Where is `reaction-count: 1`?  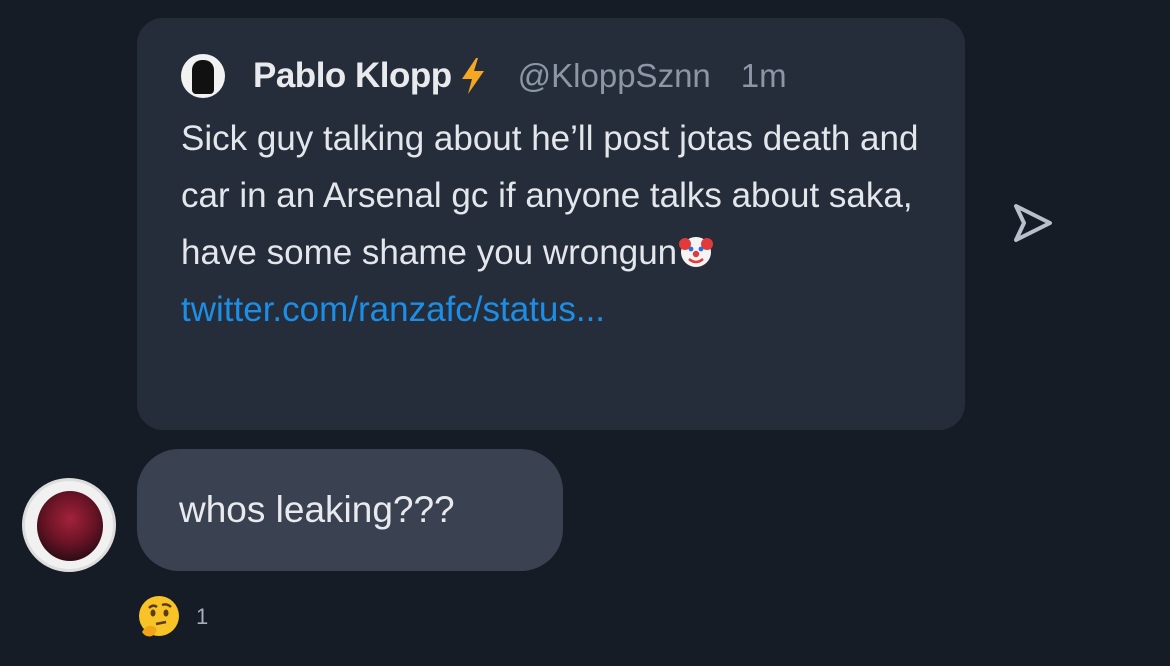 reaction-count: 1 is located at coordinates (202, 616).